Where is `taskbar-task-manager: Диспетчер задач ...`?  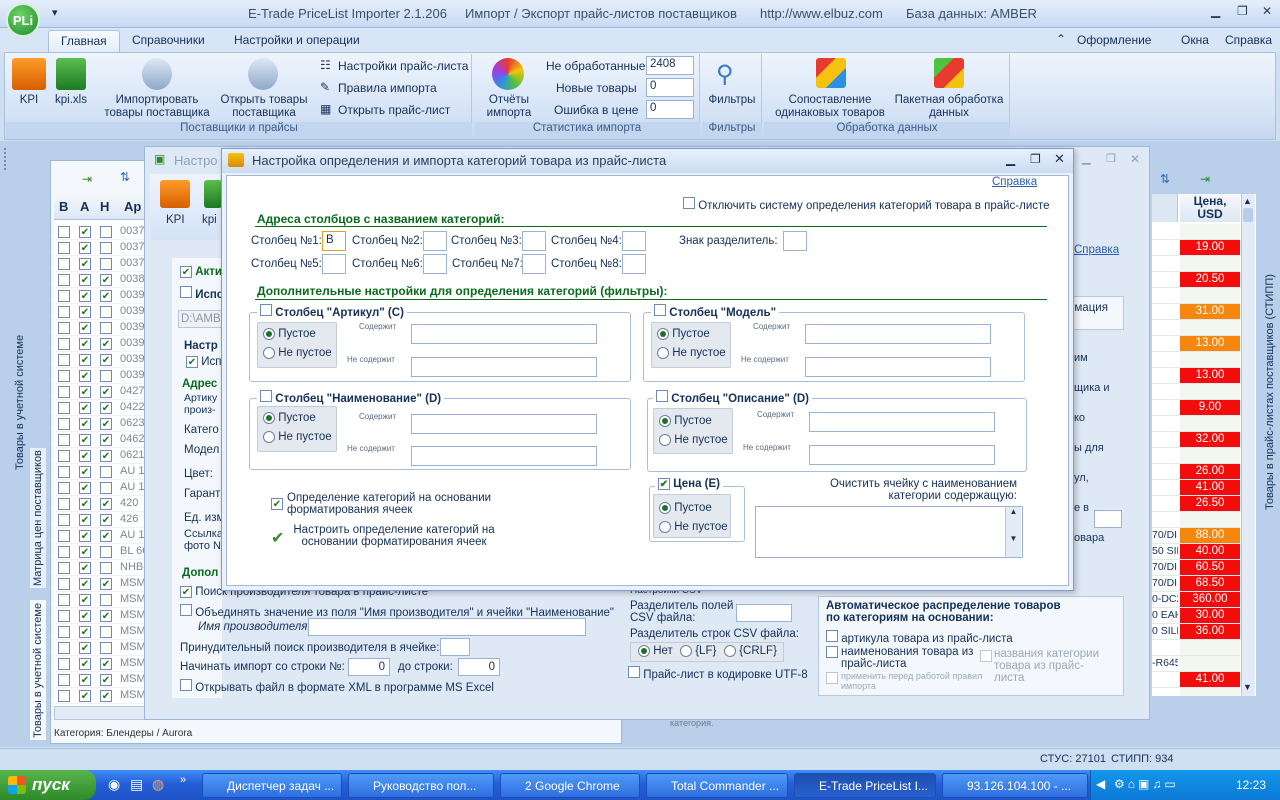 taskbar-task-manager: Диспетчер задач ... is located at coordinates (272, 785).